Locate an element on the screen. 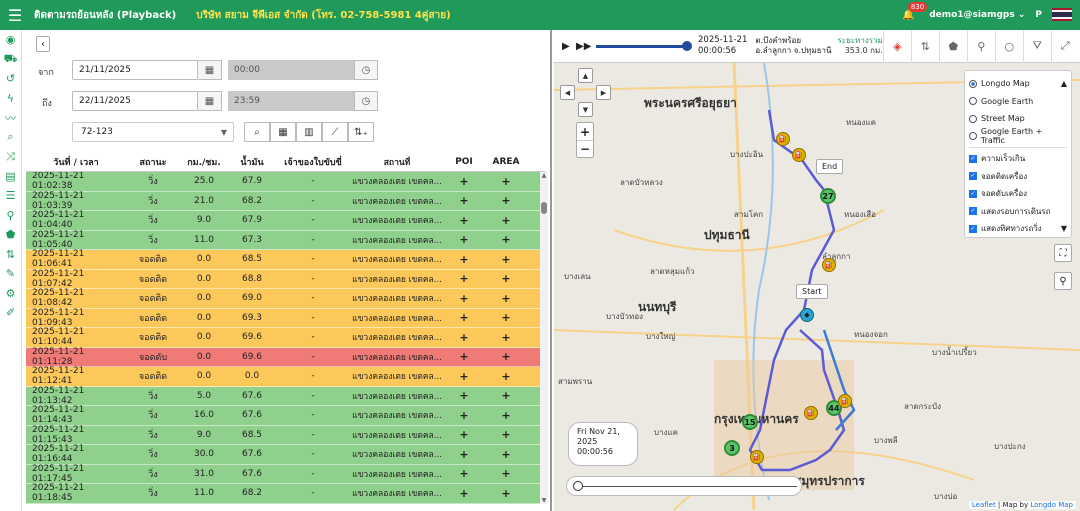 Image resolution: width=1080 pixels, height=511 pixels. user-initial: P is located at coordinates (1038, 15).